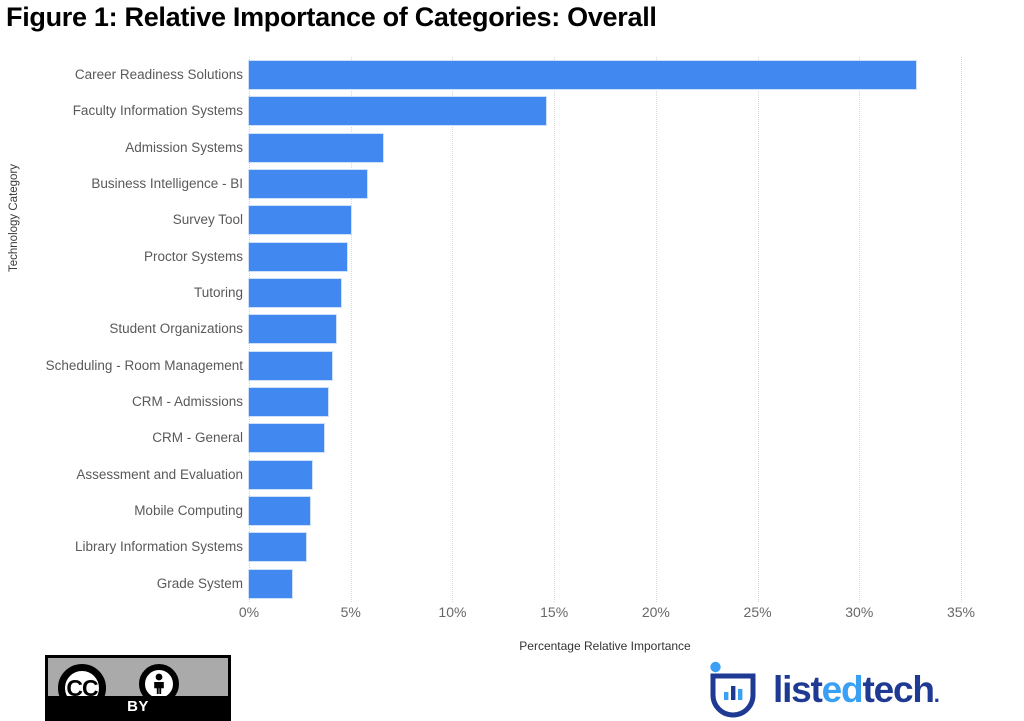 The width and height of the screenshot is (1024, 721). What do you see at coordinates (607, 616) in the screenshot?
I see `x-axis-ticks: 0% 5% 10% 15% 20% 25% 30% 35%` at bounding box center [607, 616].